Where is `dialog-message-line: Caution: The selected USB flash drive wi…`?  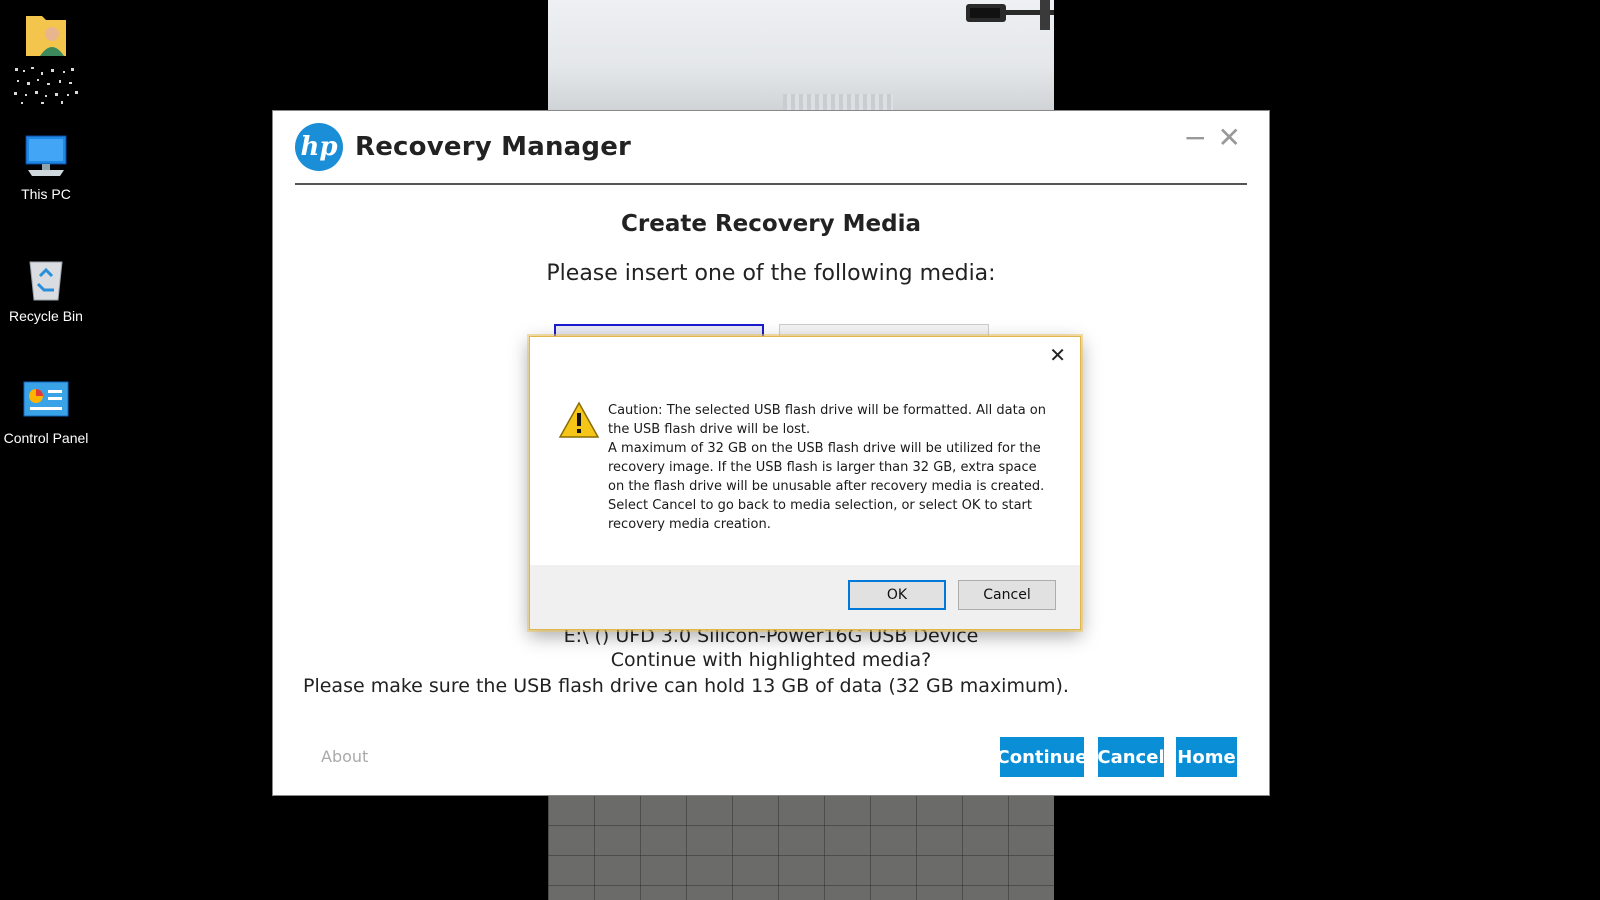
dialog-message-line: Caution: The selected USB flash drive wi… is located at coordinates (827, 420).